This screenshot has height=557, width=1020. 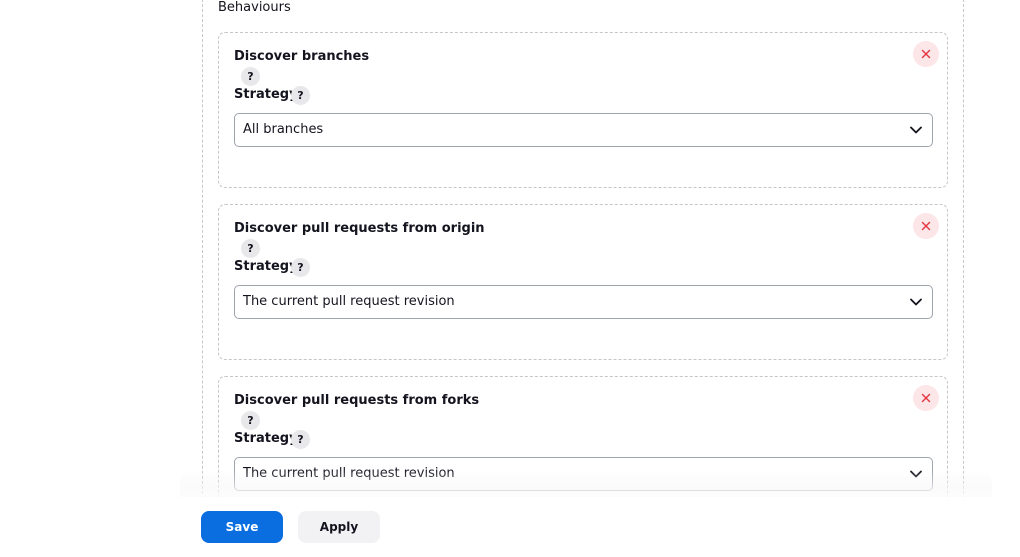 What do you see at coordinates (583, 302) in the screenshot?
I see `strategy-select: The current pull request revision` at bounding box center [583, 302].